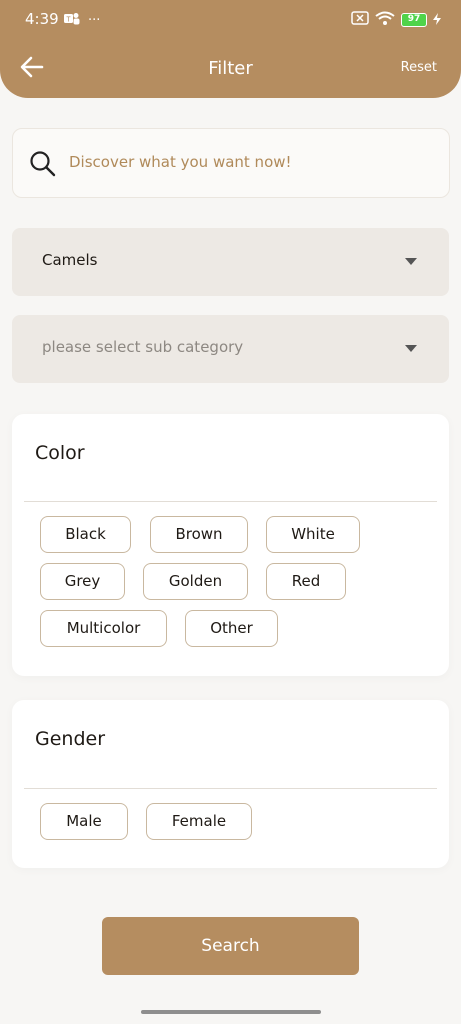 This screenshot has height=1024, width=461. What do you see at coordinates (306, 581) in the screenshot?
I see `color-chip-red: Red` at bounding box center [306, 581].